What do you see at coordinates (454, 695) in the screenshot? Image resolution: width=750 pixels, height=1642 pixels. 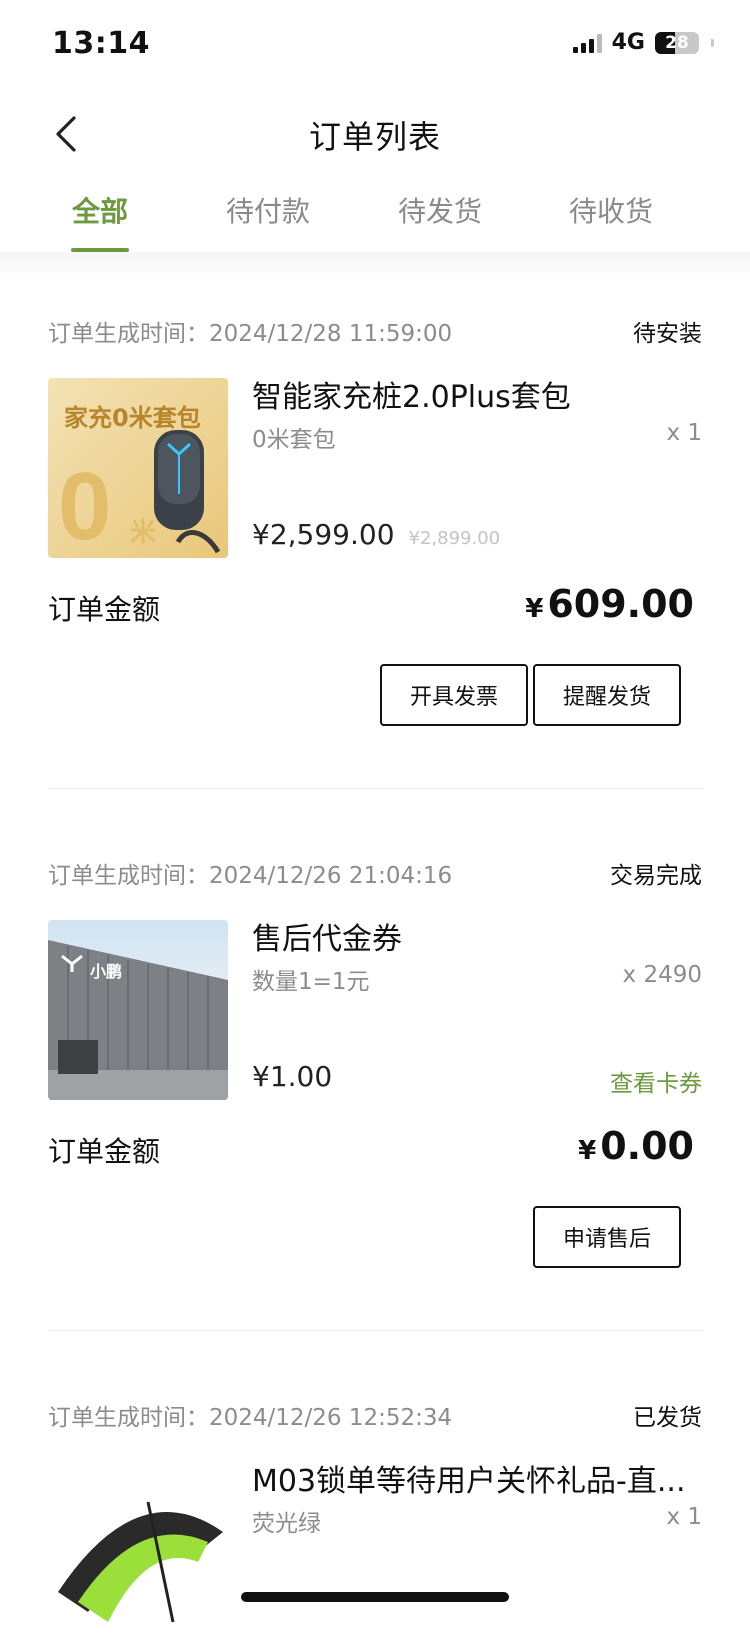 I see `issue-invoice-button: 开具发票` at bounding box center [454, 695].